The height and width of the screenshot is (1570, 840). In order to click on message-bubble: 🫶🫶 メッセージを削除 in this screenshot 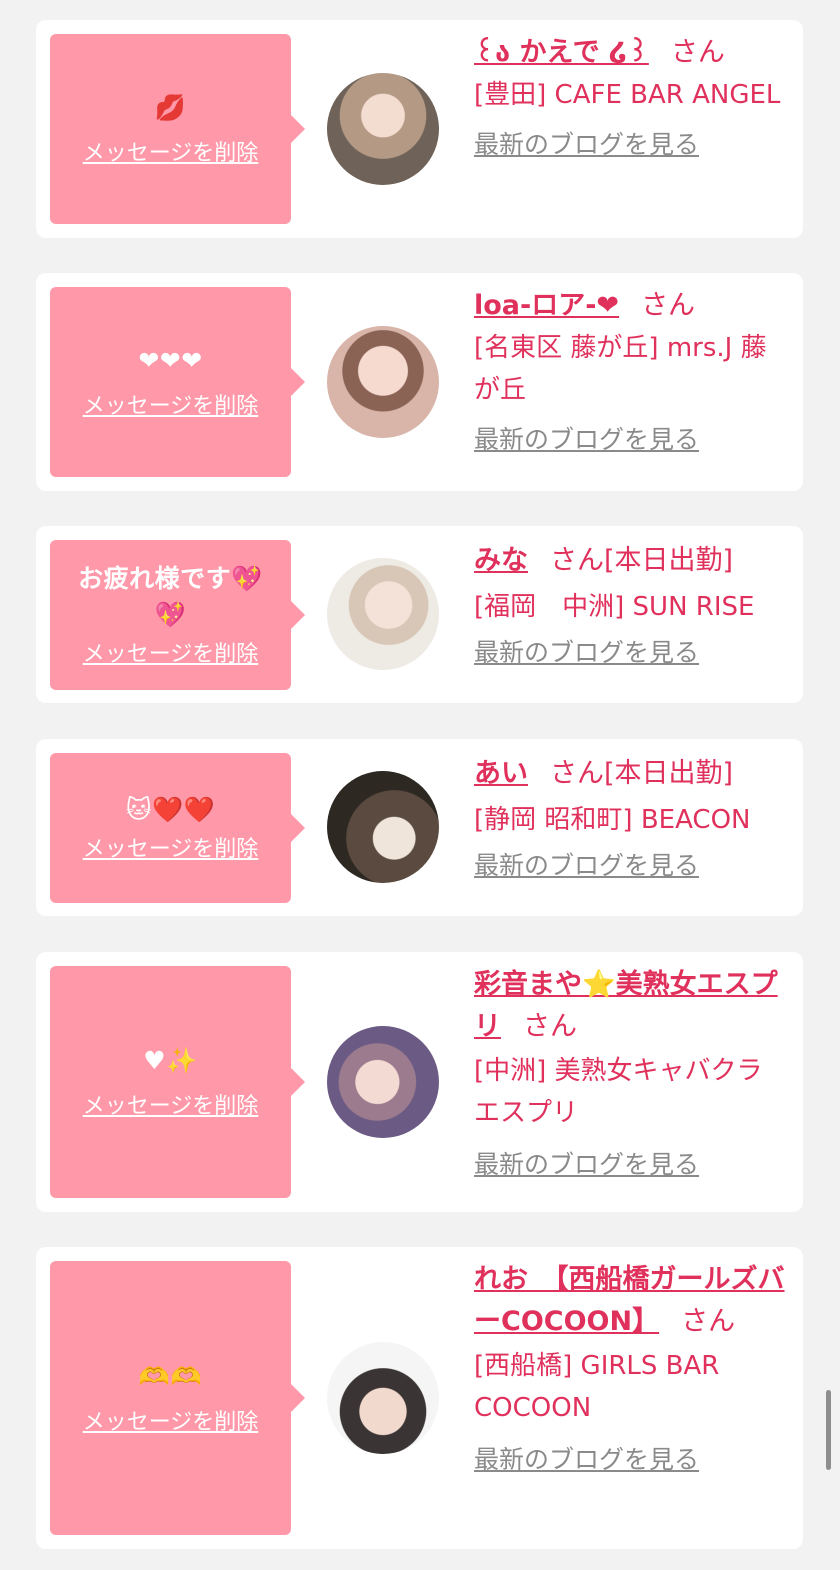, I will do `click(177, 1398)`.